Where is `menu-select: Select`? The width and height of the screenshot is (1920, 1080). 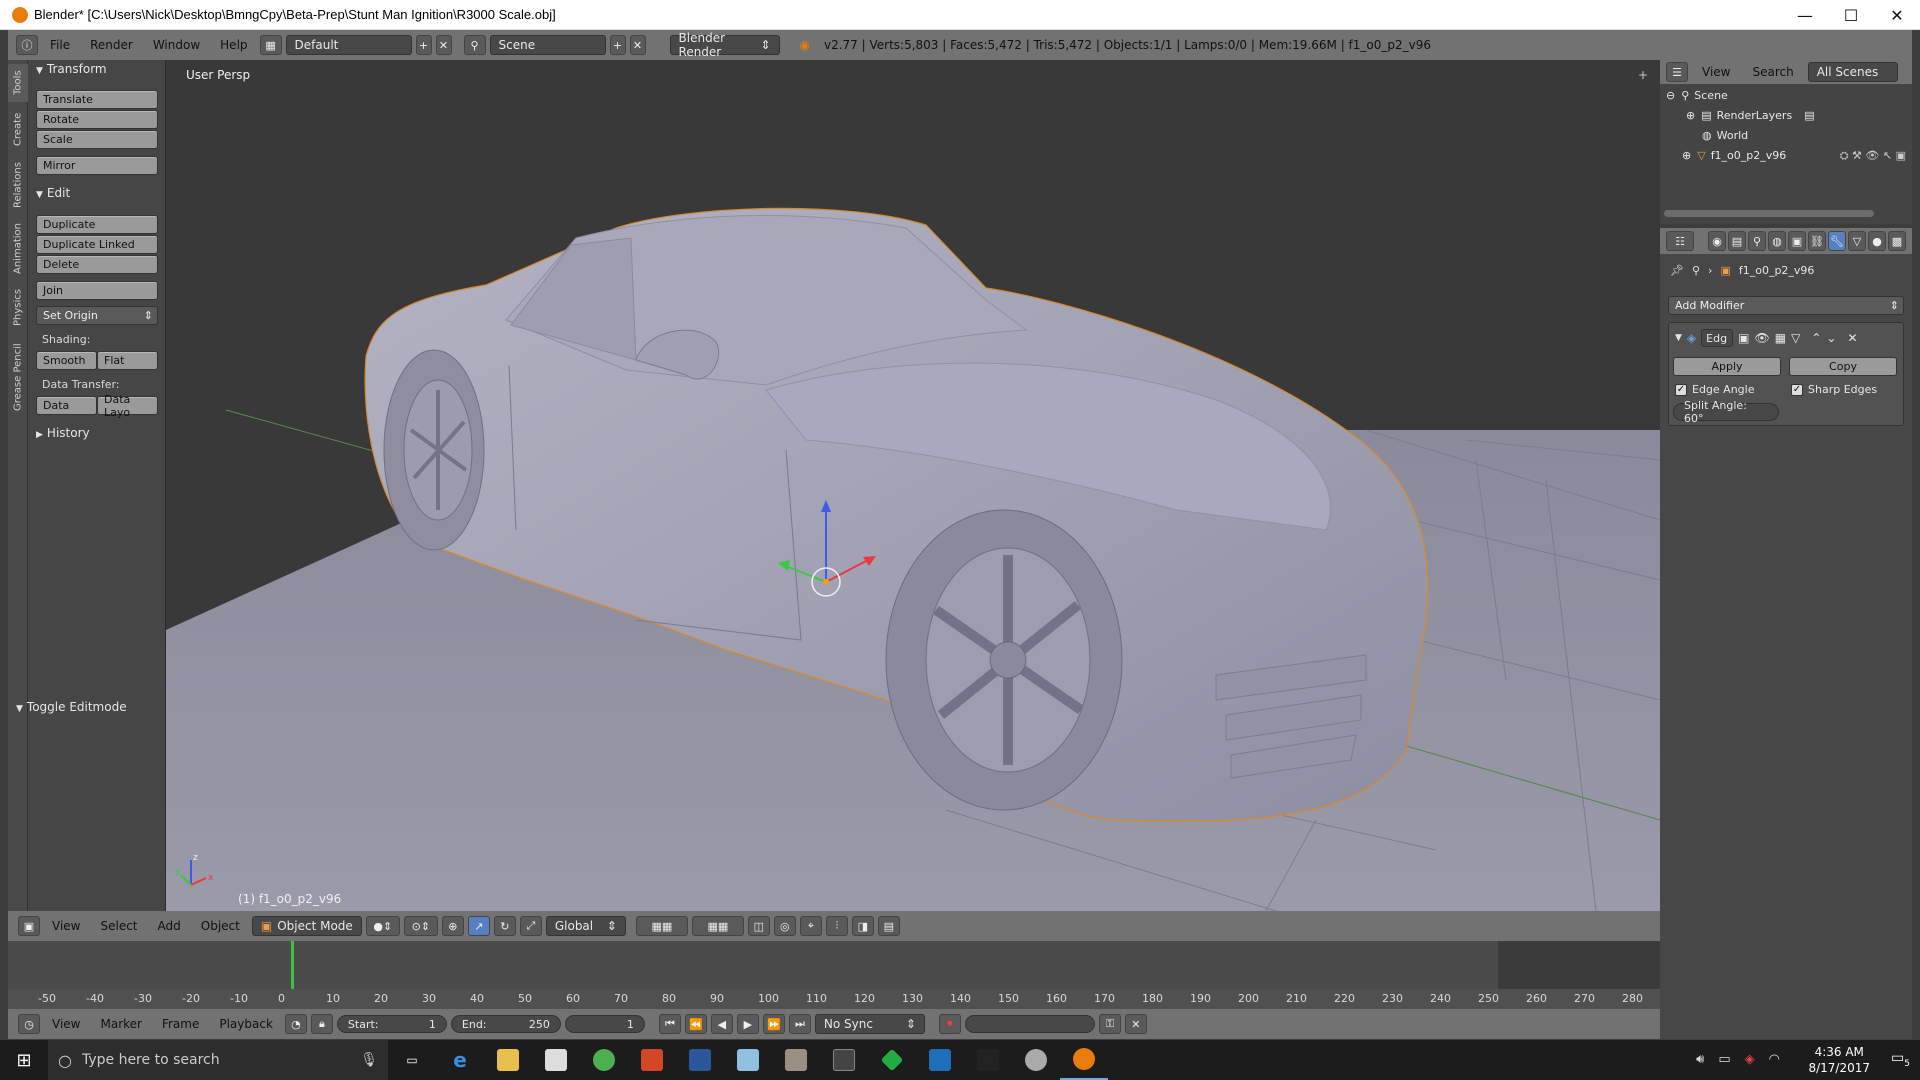
menu-select: Select is located at coordinates (118, 926).